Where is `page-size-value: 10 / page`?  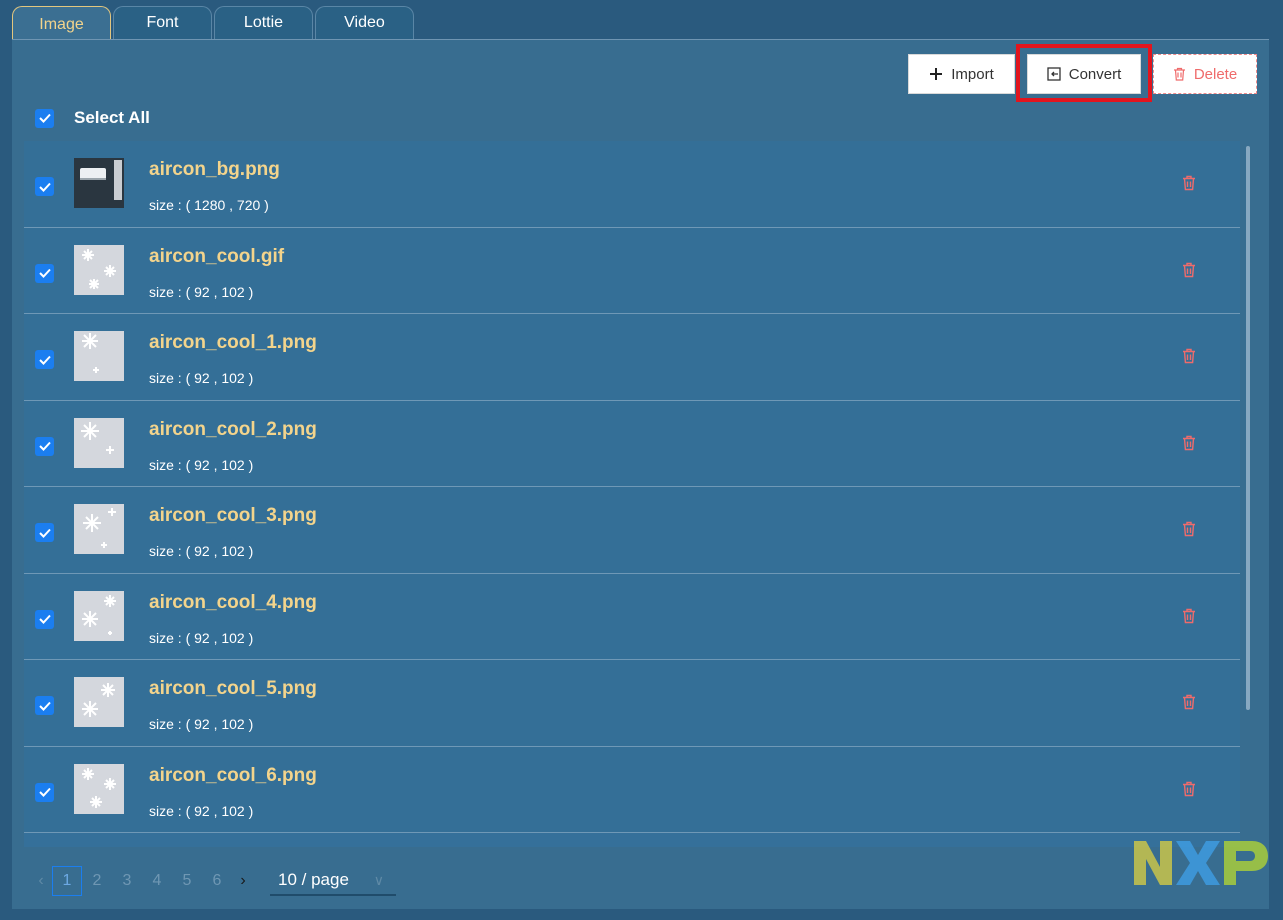 page-size-value: 10 / page is located at coordinates (313, 879).